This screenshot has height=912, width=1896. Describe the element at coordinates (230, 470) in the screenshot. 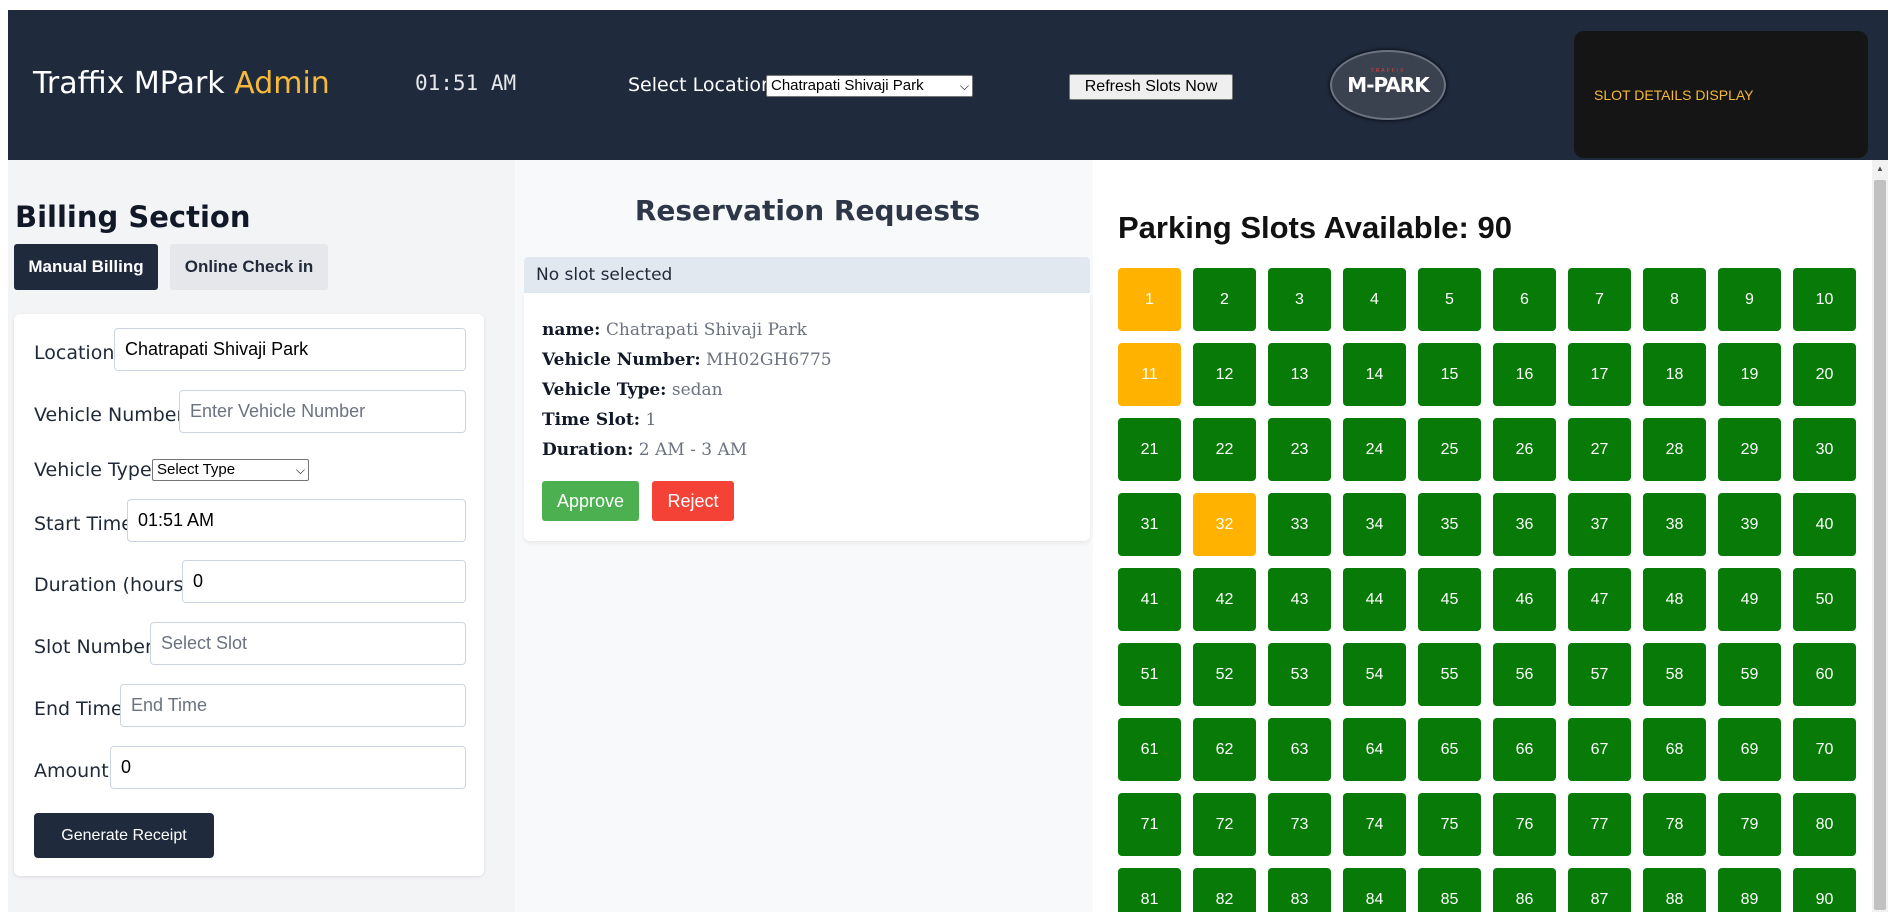

I see `vehicle-type-select: Select Type ⌵` at that location.